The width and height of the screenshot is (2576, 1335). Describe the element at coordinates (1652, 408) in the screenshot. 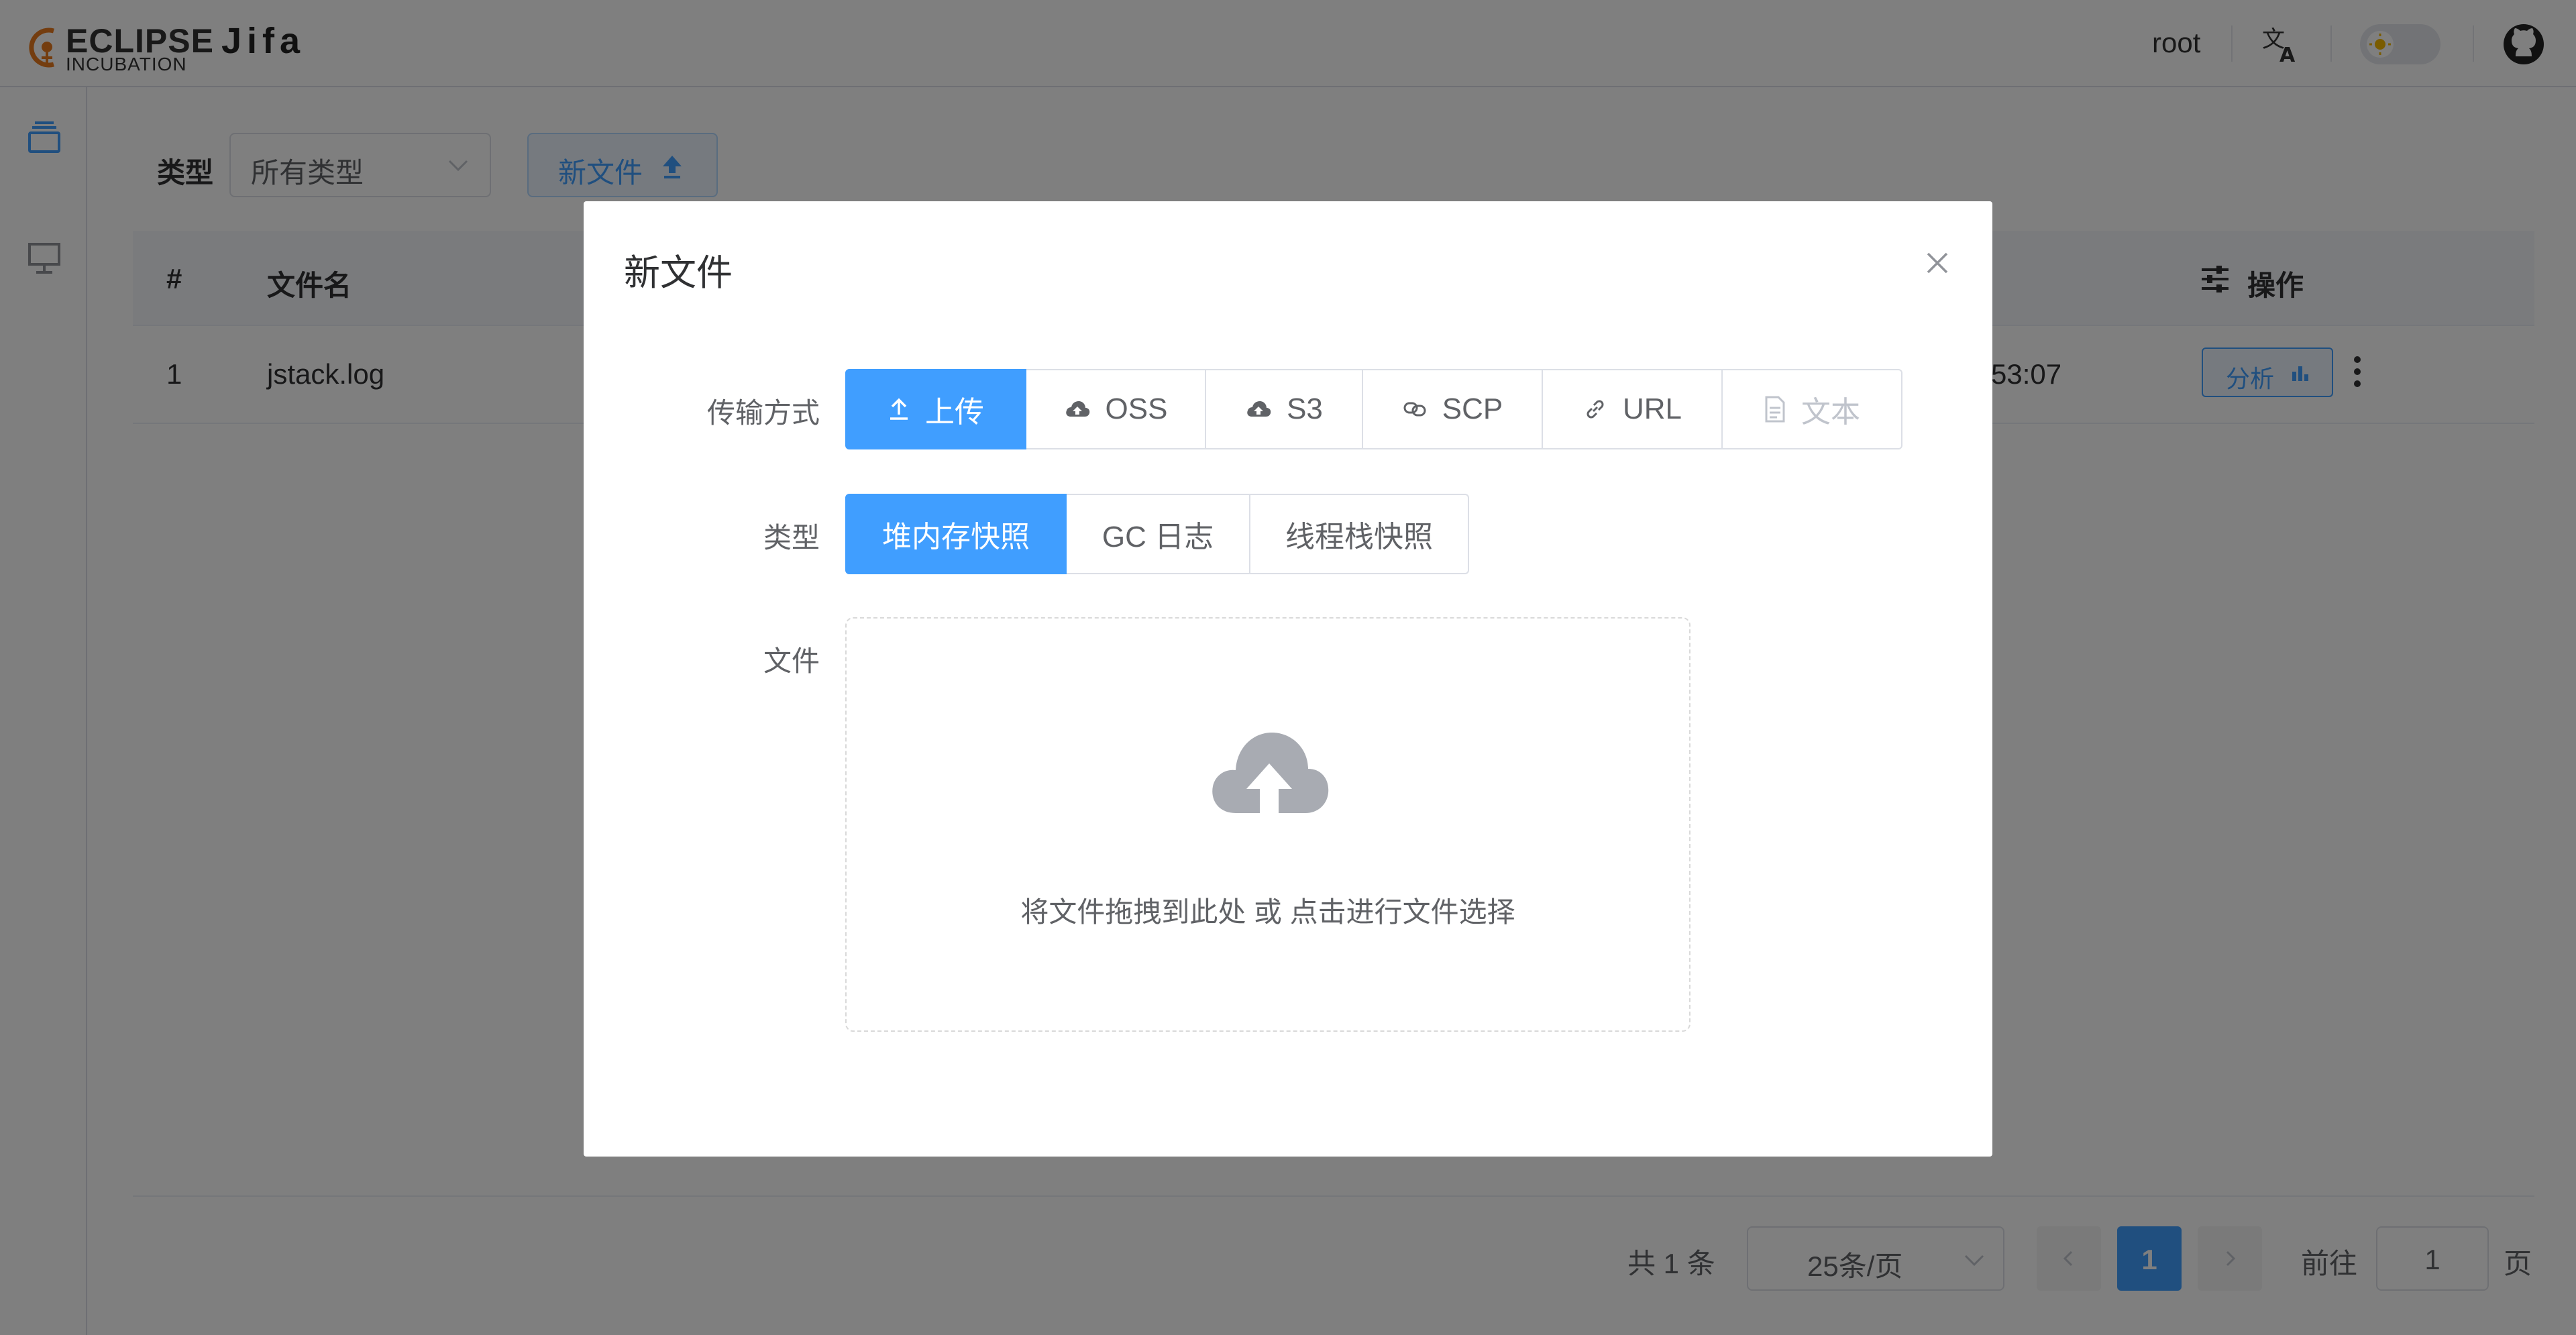

I see `transfer-option-label: URL` at that location.